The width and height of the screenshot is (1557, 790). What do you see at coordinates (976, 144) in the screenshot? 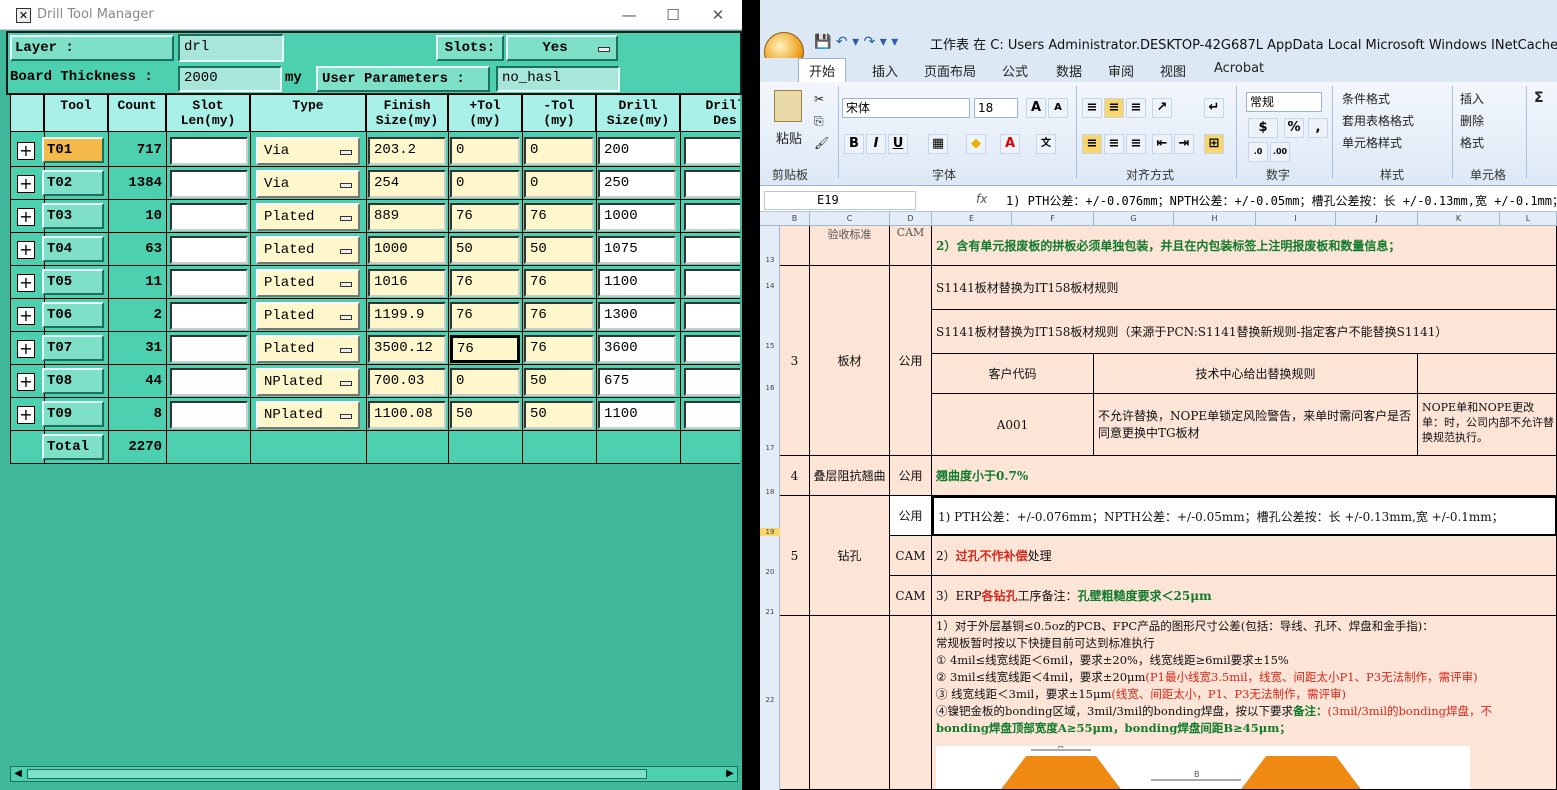
I see `fill-color-icon: ◆` at bounding box center [976, 144].